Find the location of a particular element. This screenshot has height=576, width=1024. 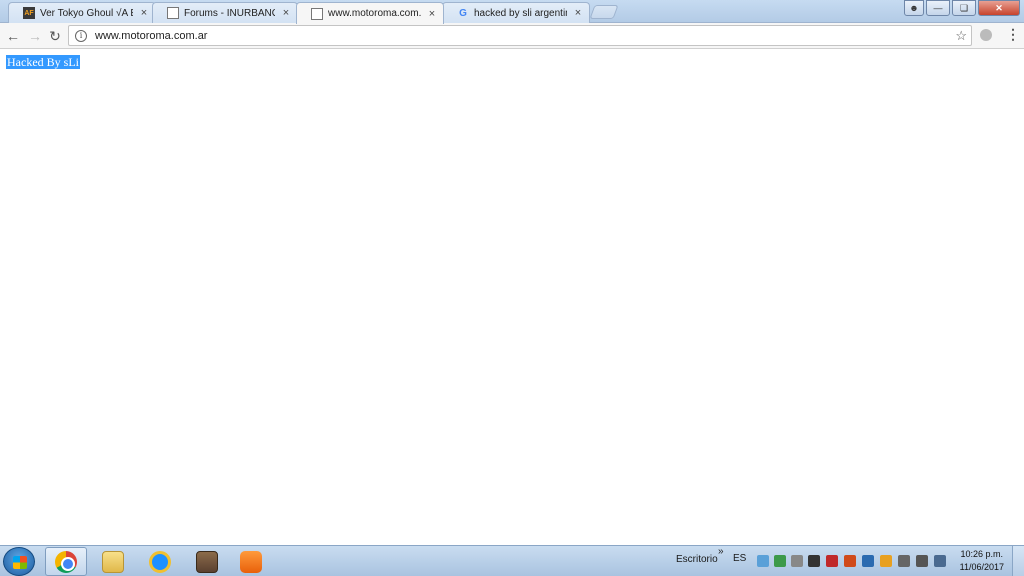

hacked-message: Hacked By sLi is located at coordinates (43, 62).